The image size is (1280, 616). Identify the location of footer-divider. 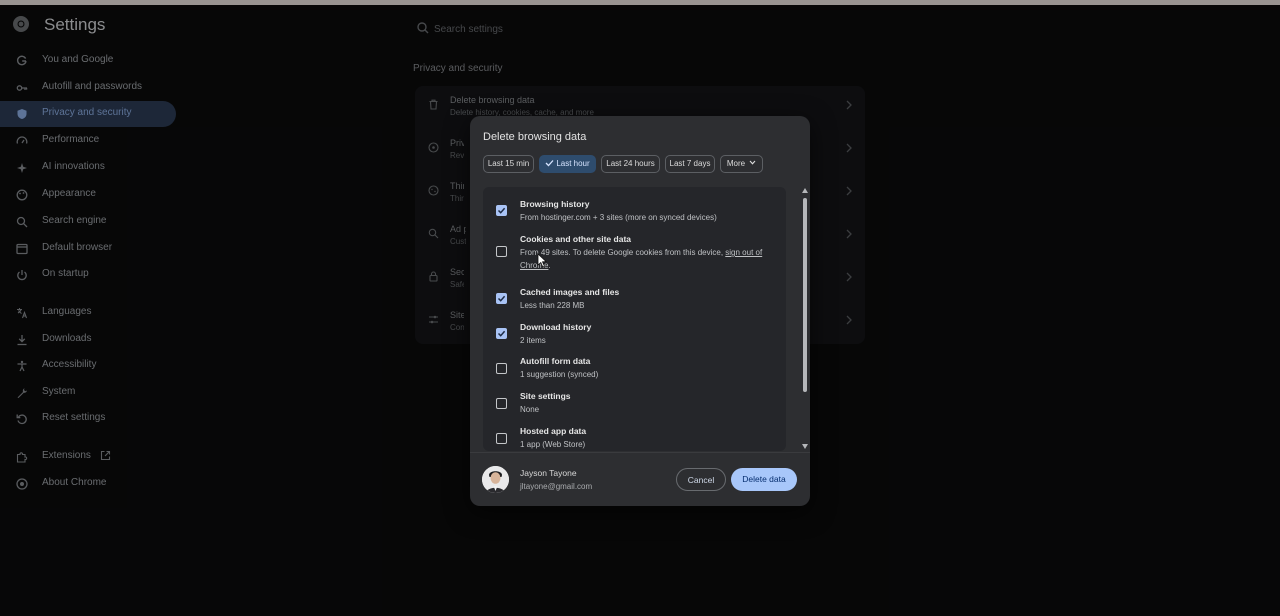
(640, 452).